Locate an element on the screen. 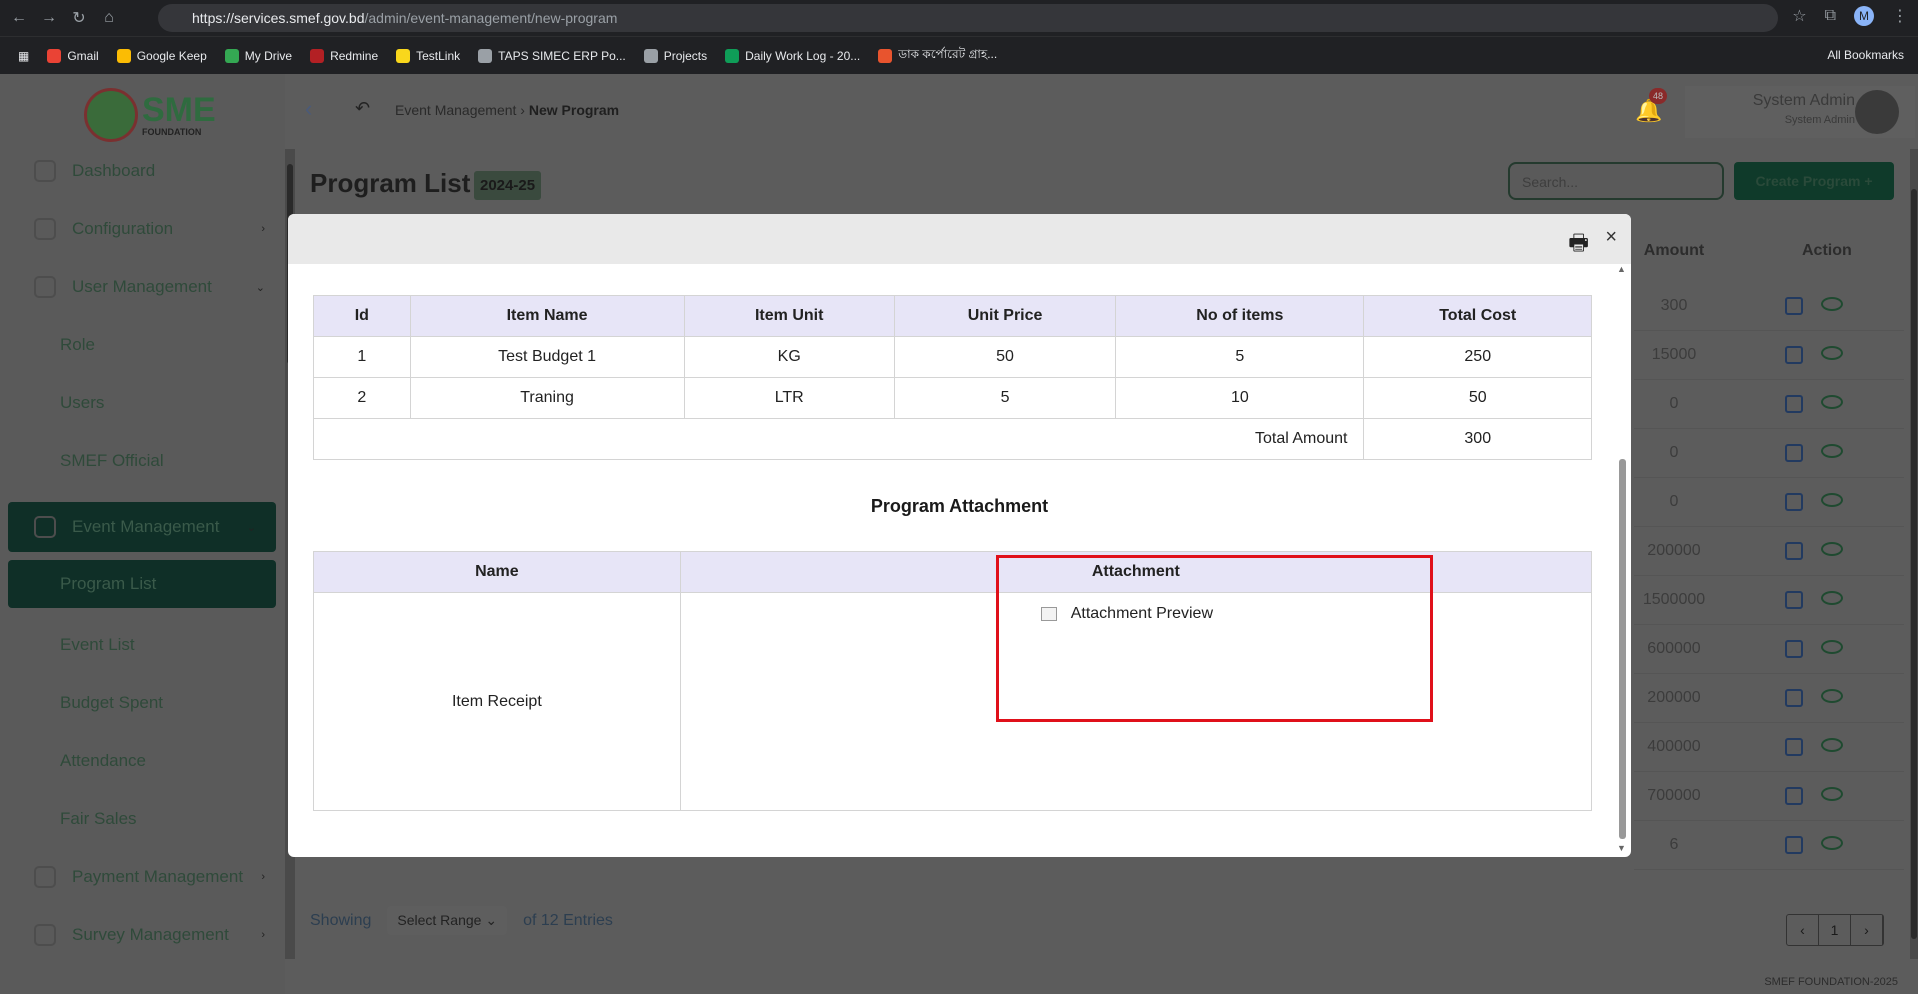 The image size is (1918, 994). all-bookmarks: All Bookmarks is located at coordinates (1865, 55).